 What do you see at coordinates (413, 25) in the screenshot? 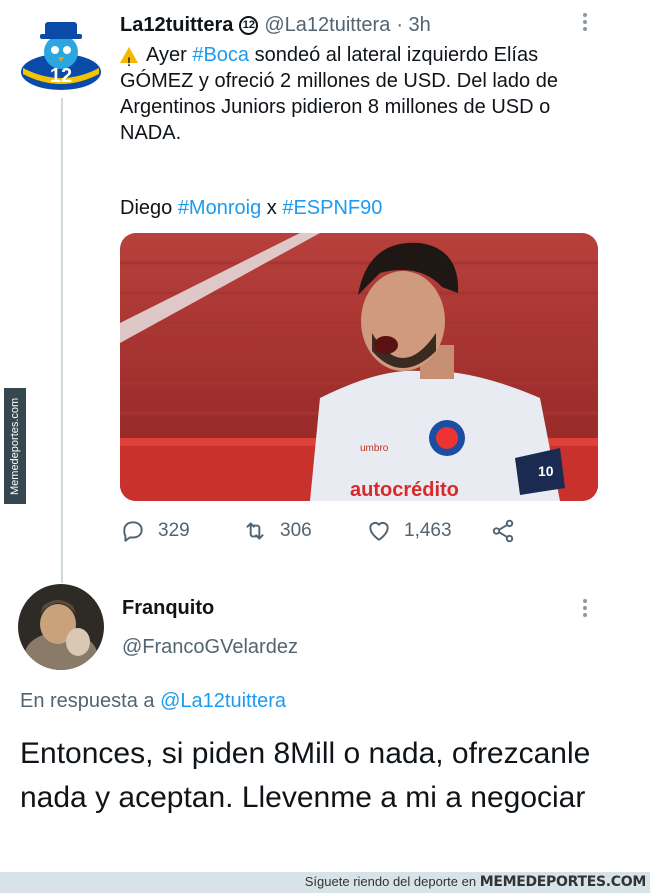
I see `tweet-time: · 3h` at bounding box center [413, 25].